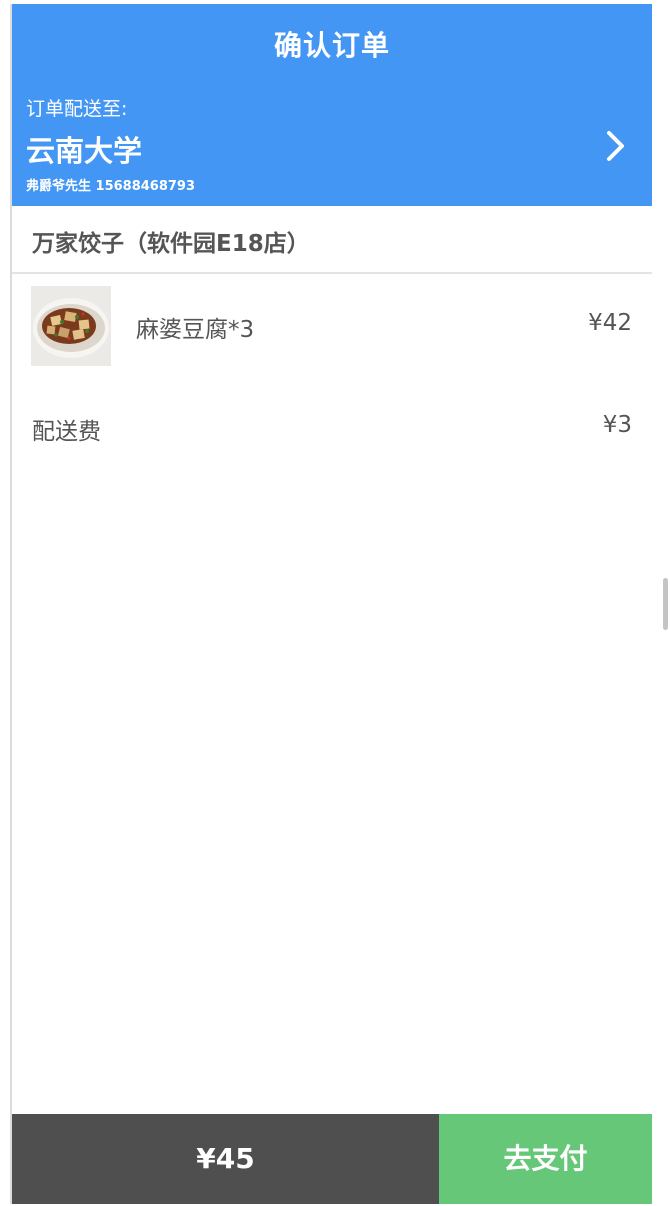 The image size is (670, 1206). Describe the element at coordinates (331, 45) in the screenshot. I see `page-title: 确认订单` at that location.